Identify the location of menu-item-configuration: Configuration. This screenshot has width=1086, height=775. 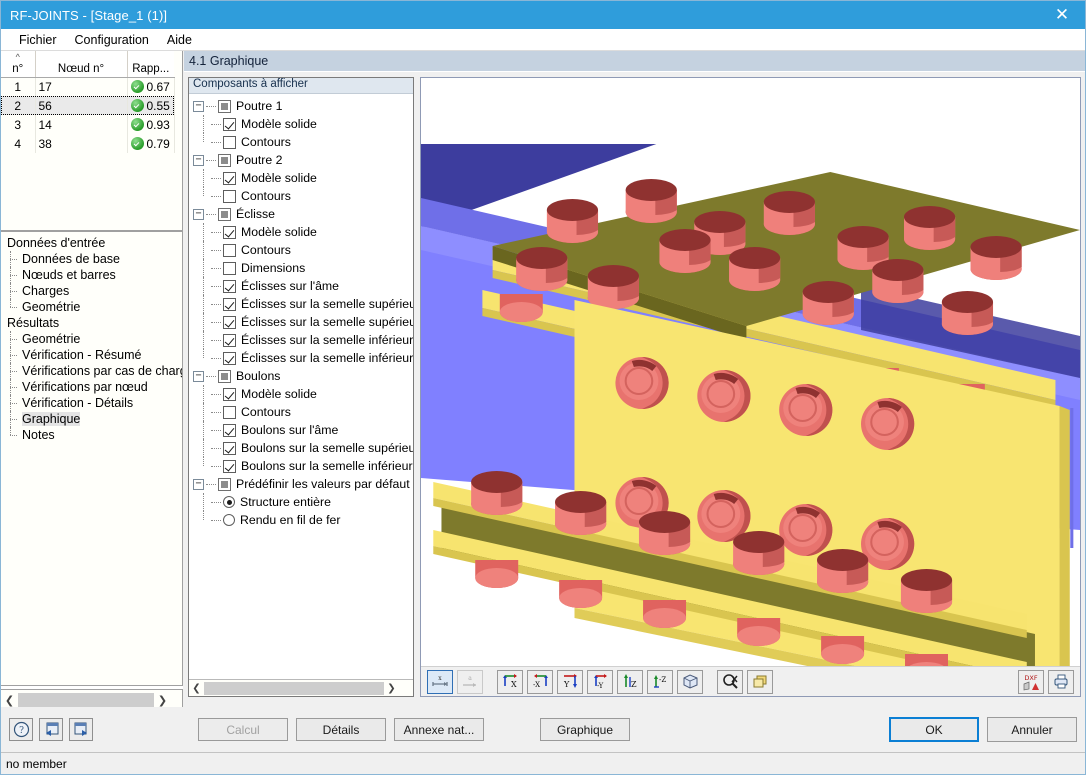
(112, 40).